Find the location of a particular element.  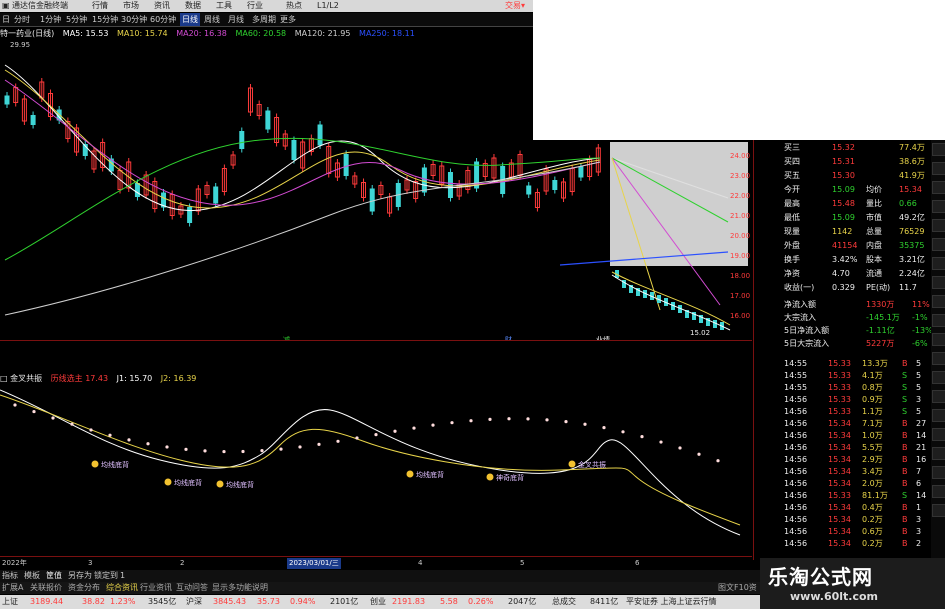

menu-shichang: 市场 is located at coordinates (131, 6).